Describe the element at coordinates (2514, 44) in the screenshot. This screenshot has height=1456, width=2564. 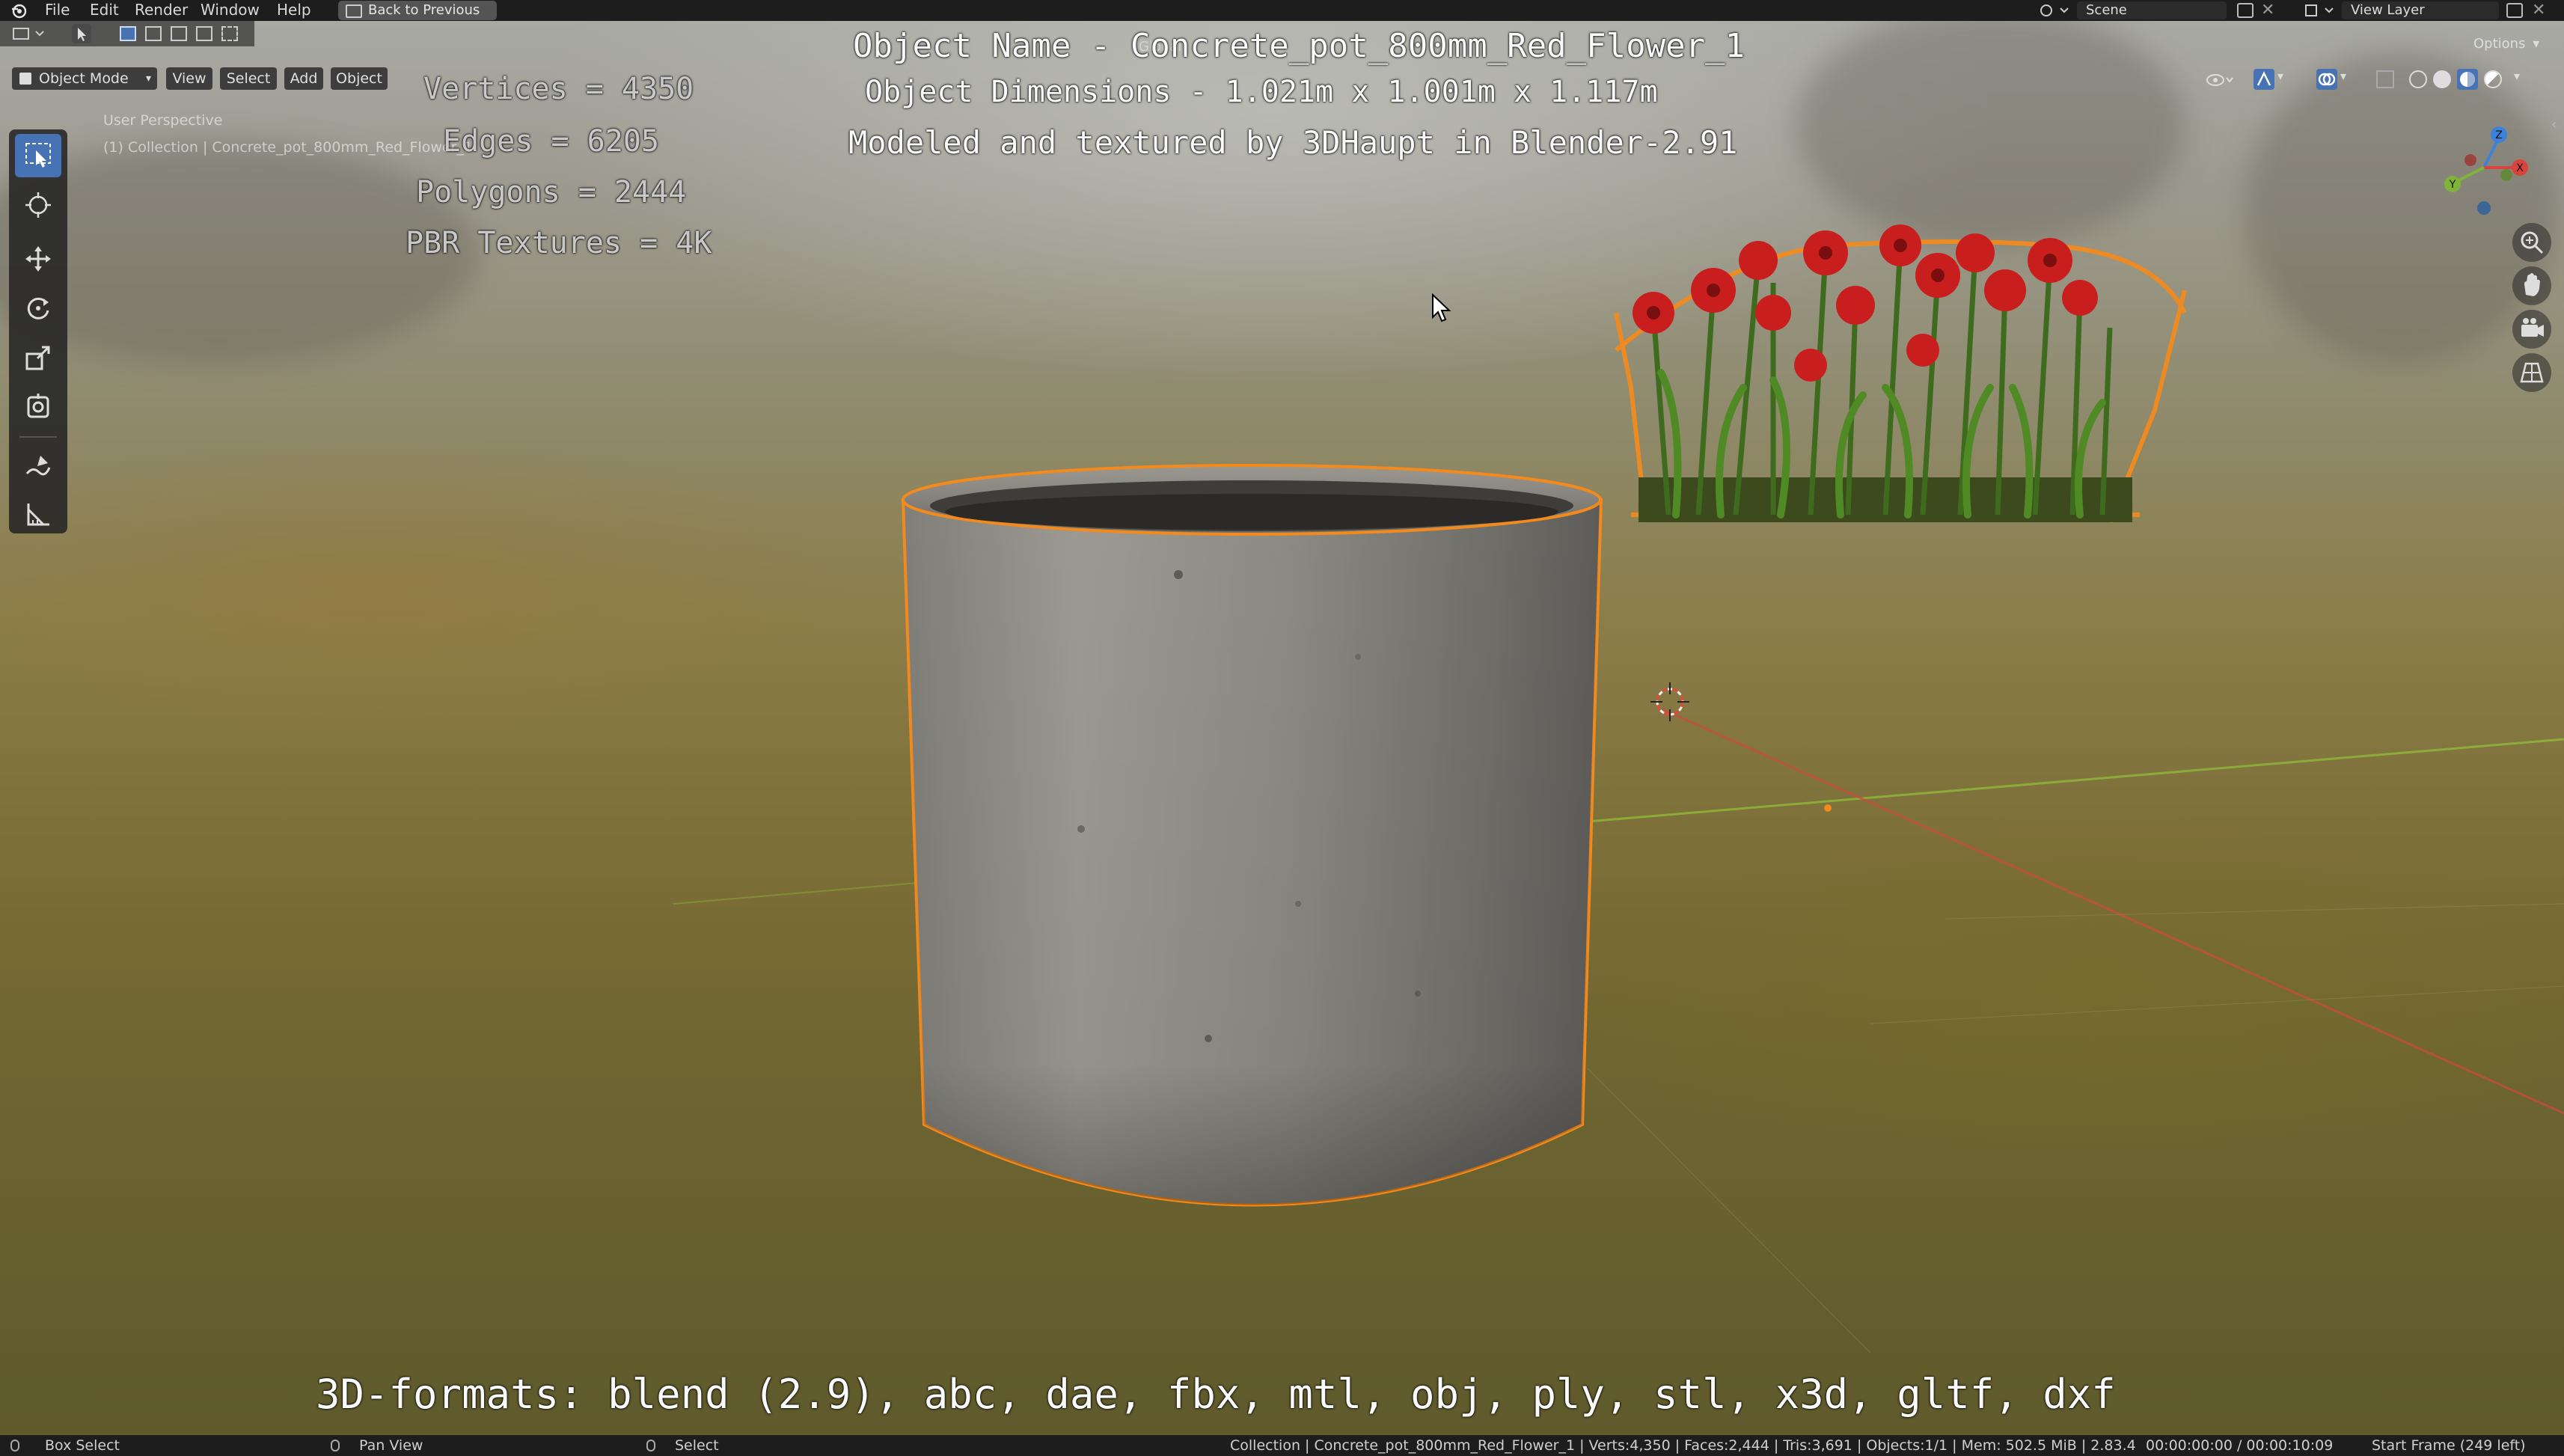
I see `options-dropdown: Options ▾` at that location.